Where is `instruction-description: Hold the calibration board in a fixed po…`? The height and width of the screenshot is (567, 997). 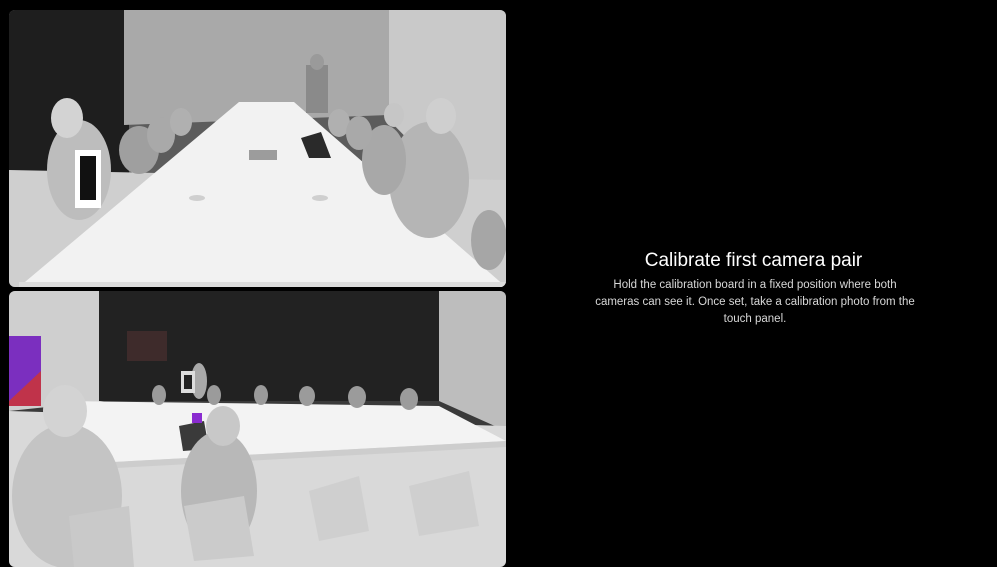
instruction-description: Hold the calibration board in a fixed po… is located at coordinates (755, 302).